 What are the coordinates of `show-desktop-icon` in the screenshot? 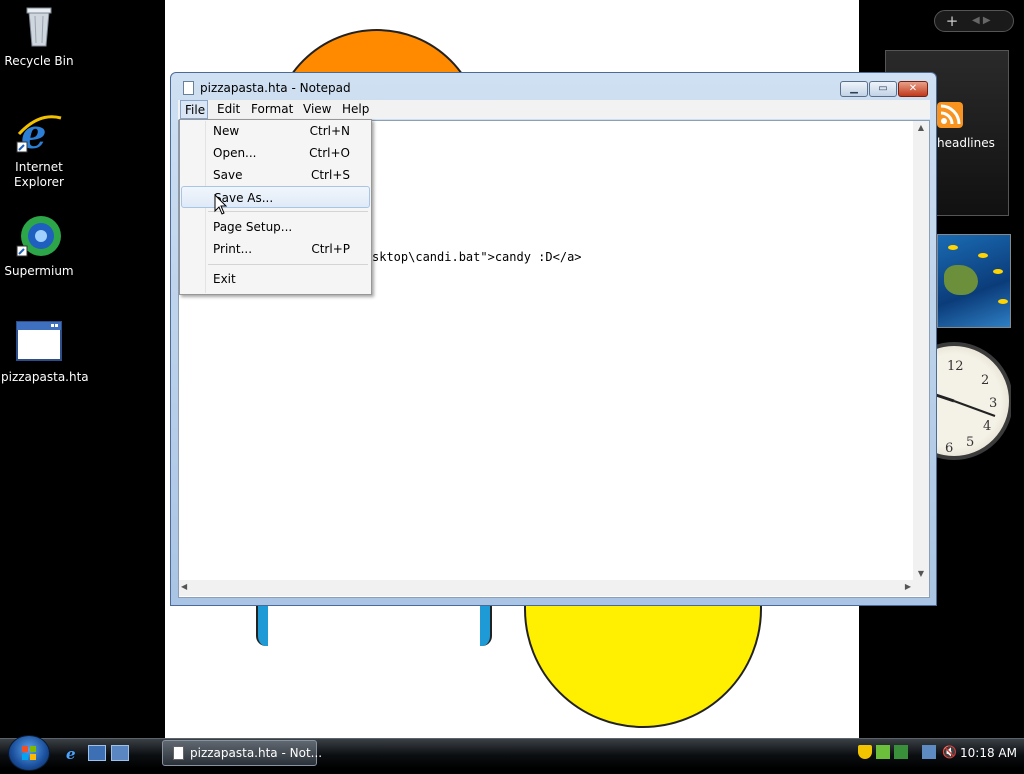 It's located at (97, 753).